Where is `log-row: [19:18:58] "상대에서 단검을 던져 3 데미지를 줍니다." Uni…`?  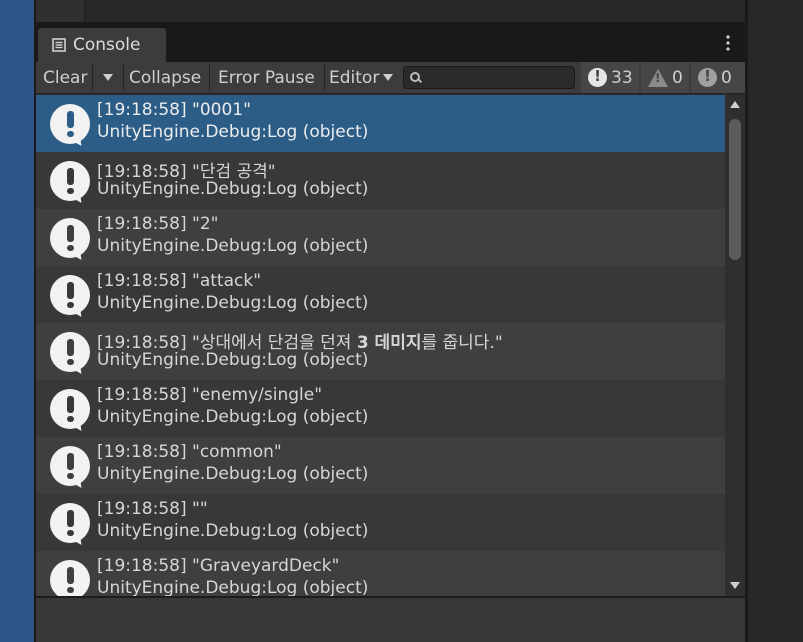
log-row: [19:18:58] "상대에서 단검을 던져 3 데미지를 줍니다." Uni… is located at coordinates (380, 351).